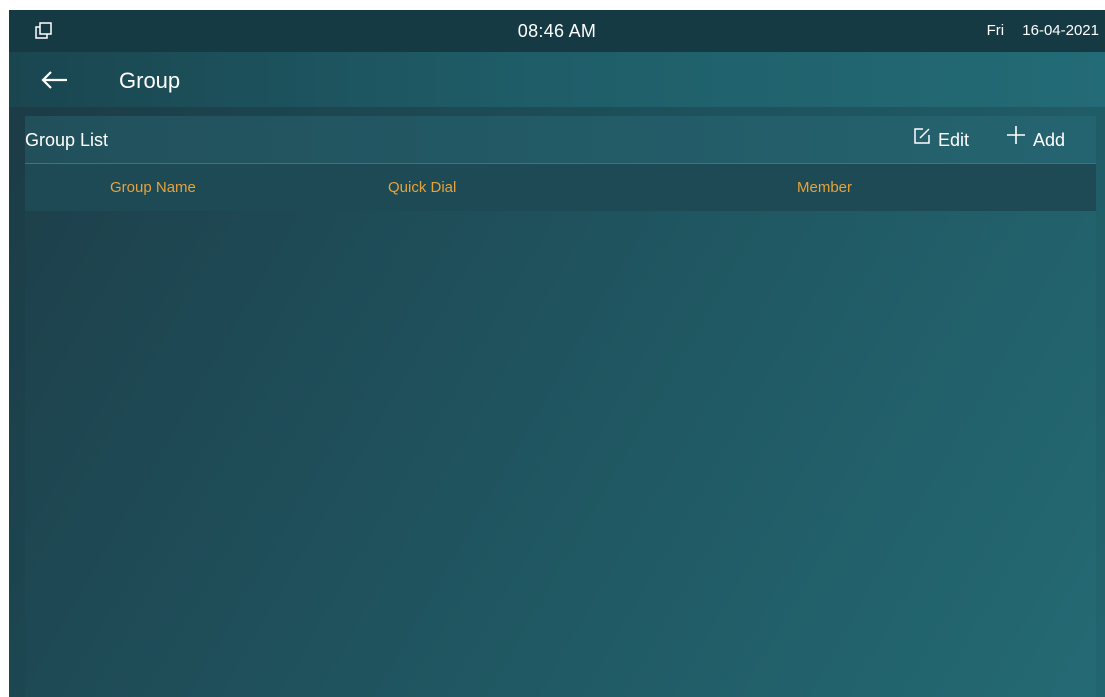 The height and width of the screenshot is (697, 1105). Describe the element at coordinates (1019, 140) in the screenshot. I see `plus-icon` at that location.